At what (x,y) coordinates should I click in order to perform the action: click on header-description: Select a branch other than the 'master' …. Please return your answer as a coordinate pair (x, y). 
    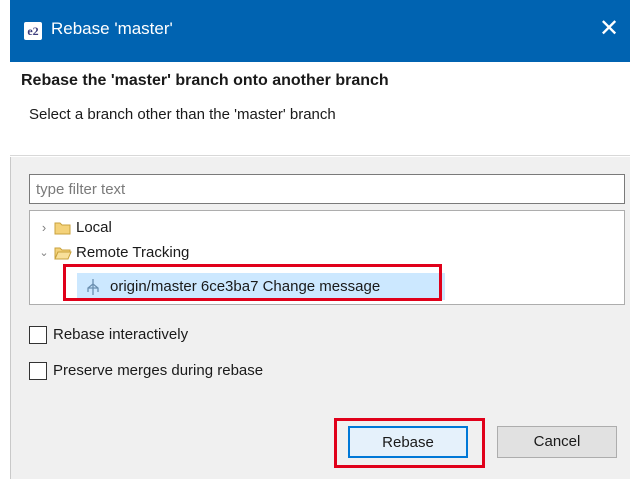
    Looking at the image, I should click on (182, 114).